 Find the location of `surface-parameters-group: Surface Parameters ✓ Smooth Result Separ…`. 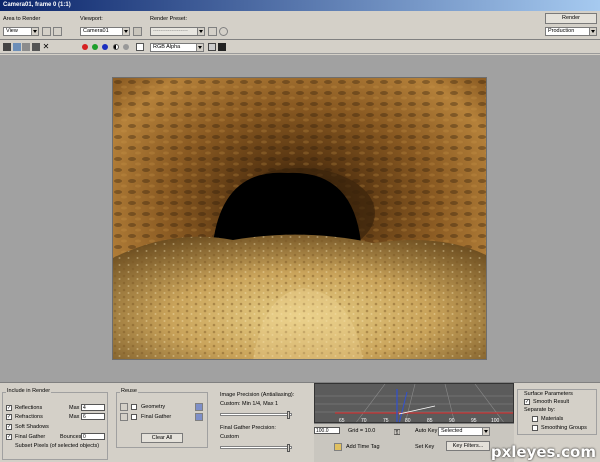

surface-parameters-group: Surface Parameters ✓ Smooth Result Separ… is located at coordinates (557, 412).